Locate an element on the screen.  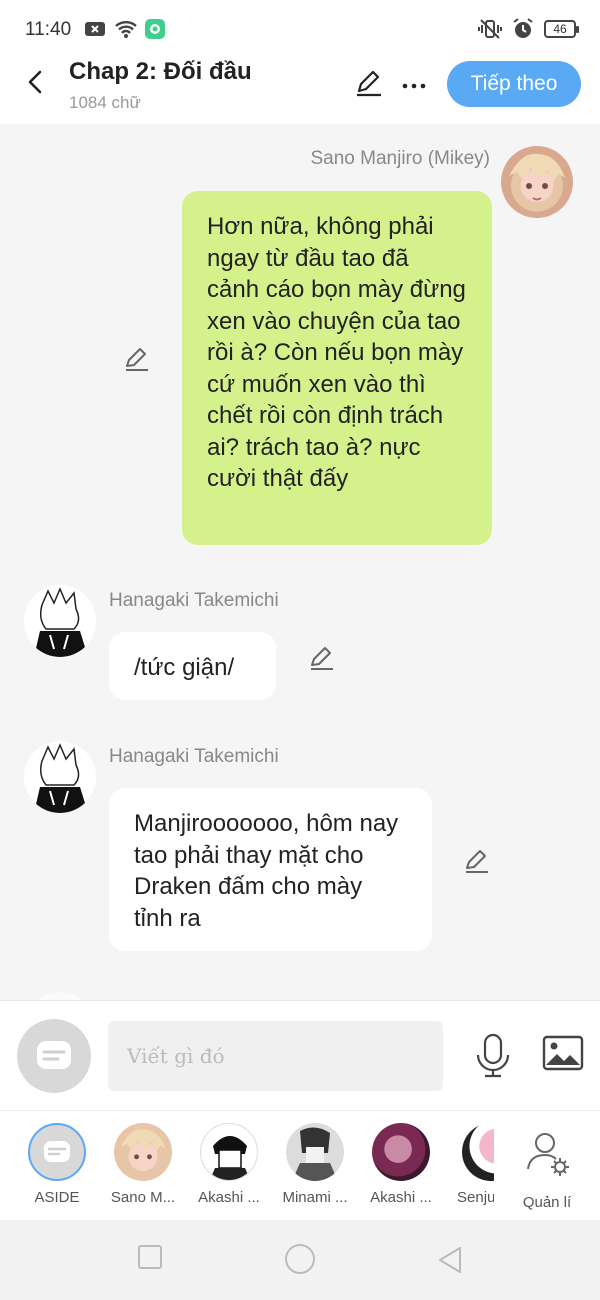
home-icon is located at coordinates (300, 1259).